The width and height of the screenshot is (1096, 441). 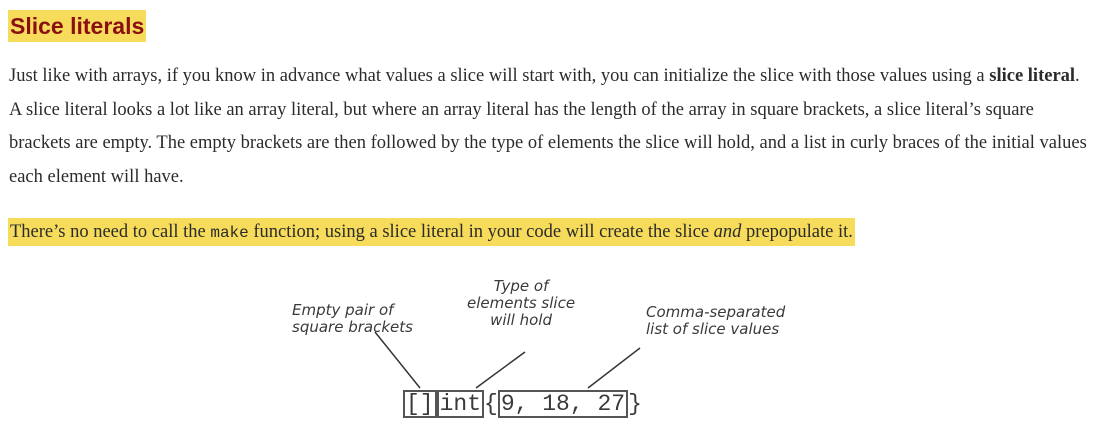 I want to click on section-heading: Slice literals, so click(x=77, y=26).